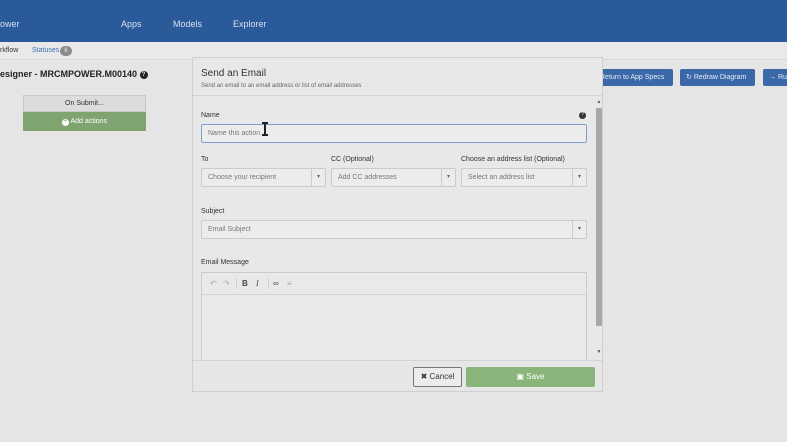 Image resolution: width=787 pixels, height=442 pixels. What do you see at coordinates (213, 211) in the screenshot?
I see `subject-label: Subject` at bounding box center [213, 211].